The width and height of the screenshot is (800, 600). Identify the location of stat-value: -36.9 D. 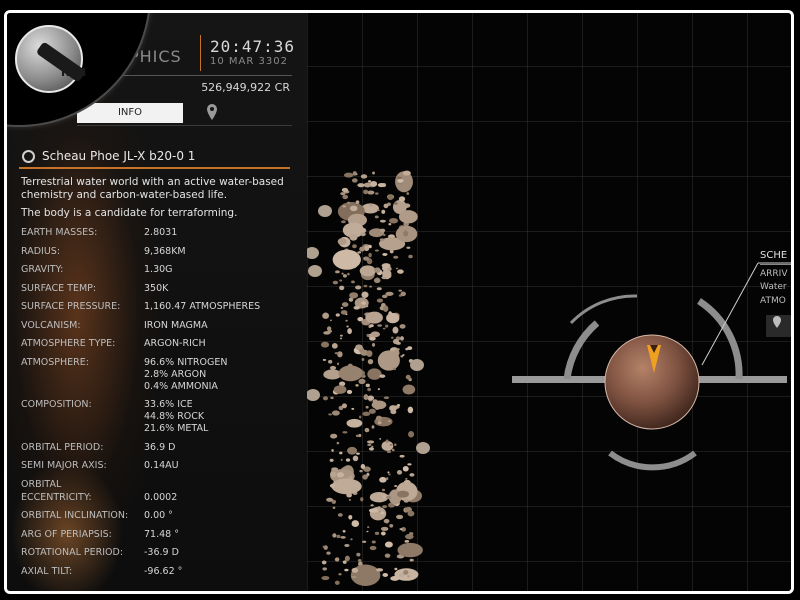
(161, 553).